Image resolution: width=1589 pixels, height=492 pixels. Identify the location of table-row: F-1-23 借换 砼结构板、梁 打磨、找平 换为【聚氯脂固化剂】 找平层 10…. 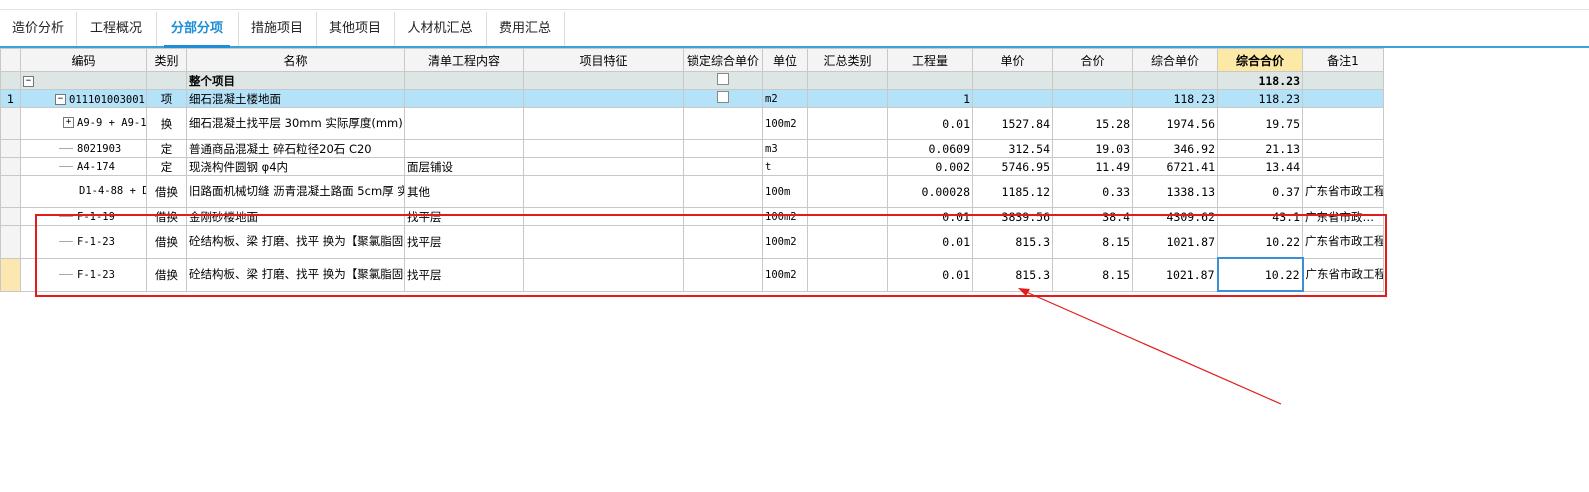
(692, 242).